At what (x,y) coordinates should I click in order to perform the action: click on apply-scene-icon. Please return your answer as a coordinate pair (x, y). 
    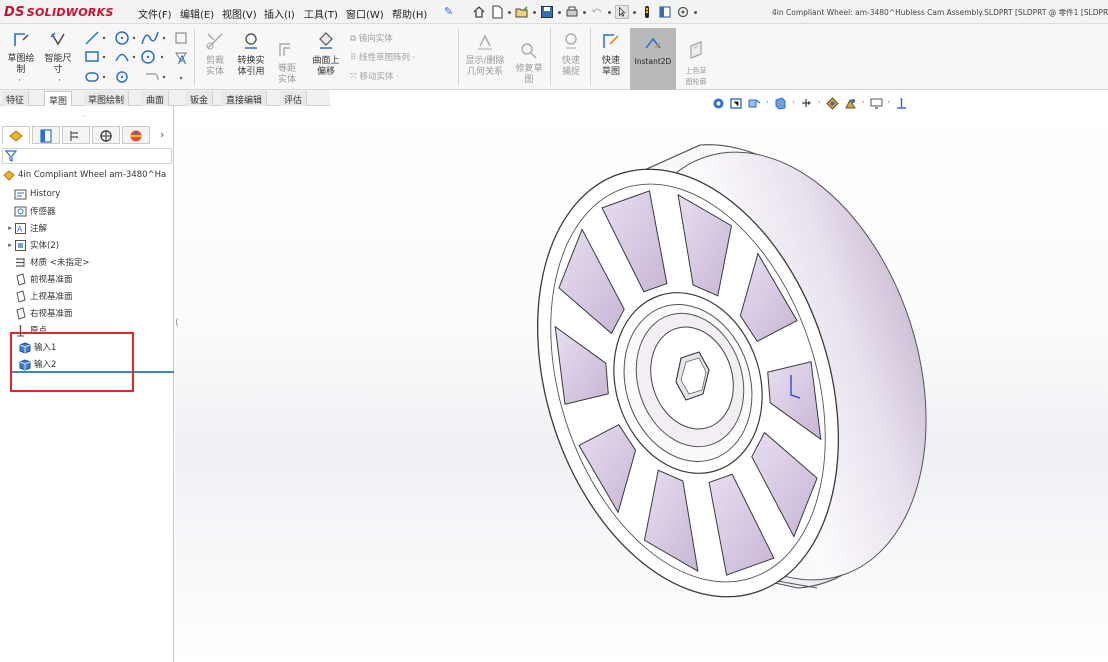
    Looking at the image, I should click on (901, 103).